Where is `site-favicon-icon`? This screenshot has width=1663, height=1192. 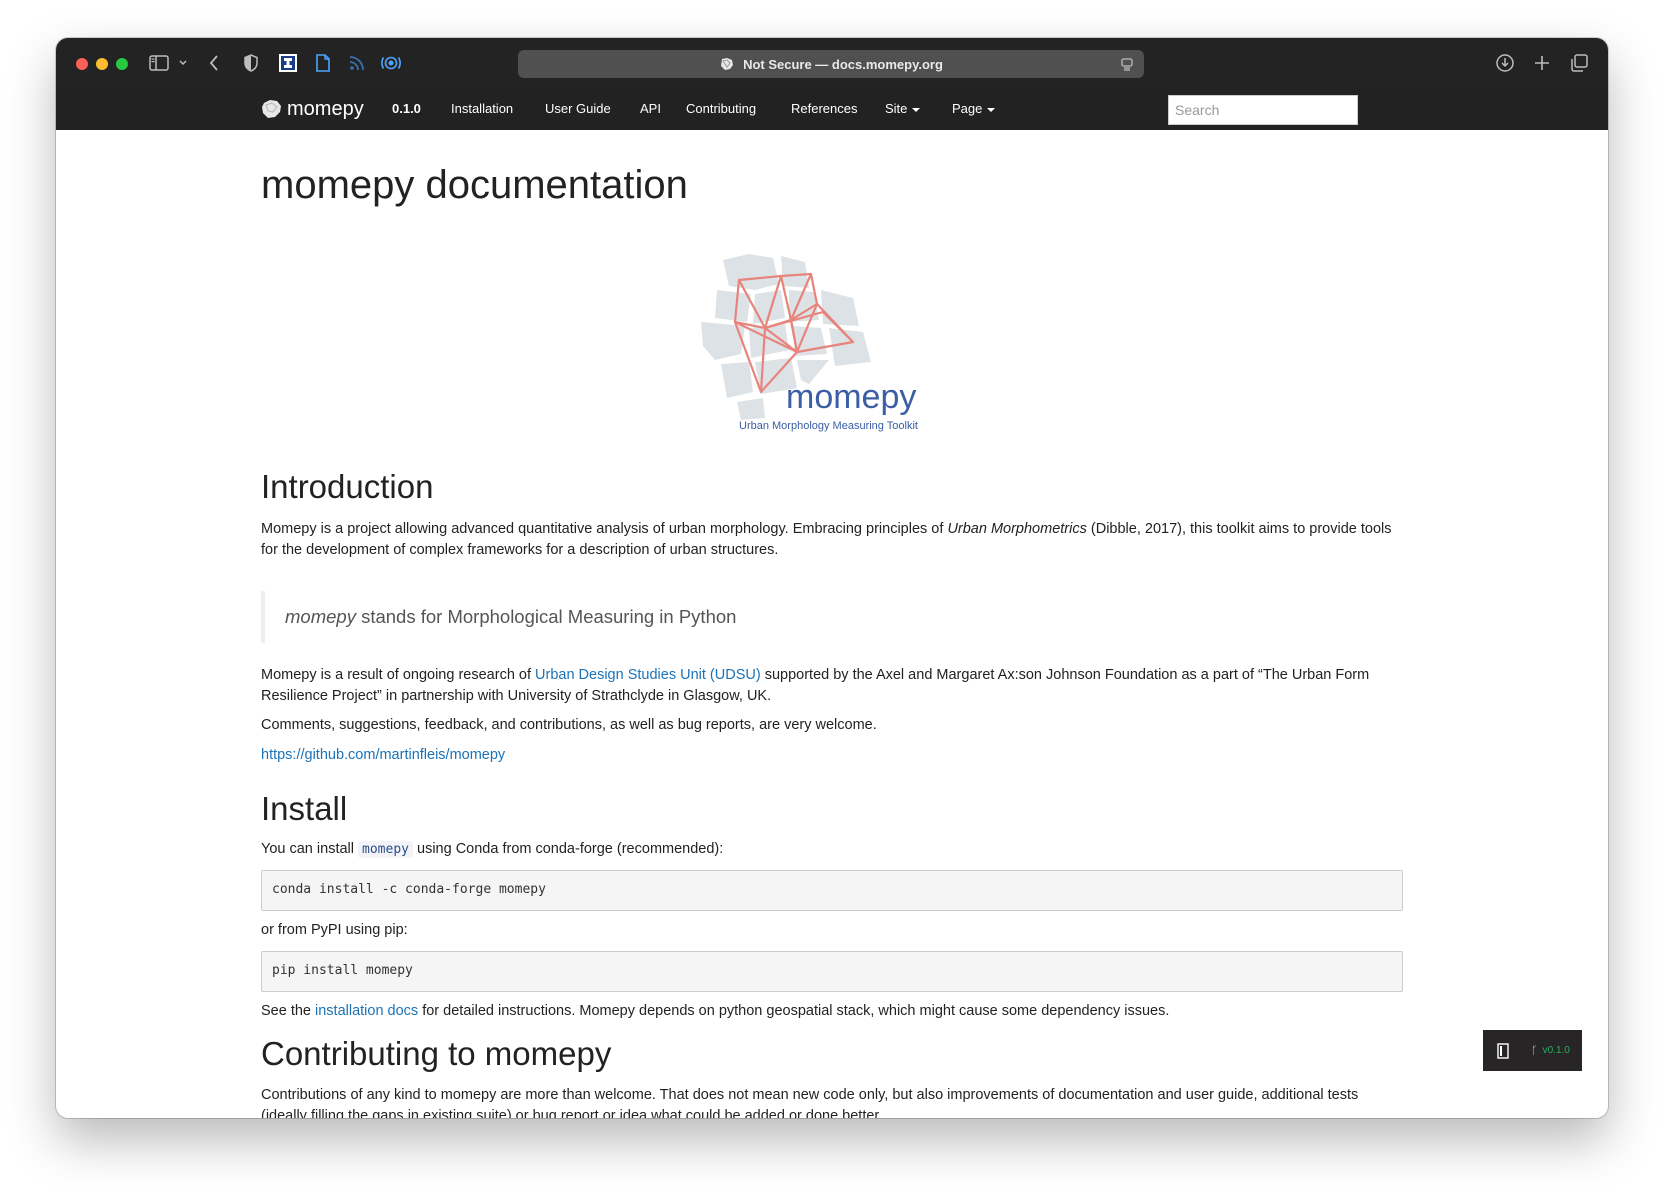 site-favicon-icon is located at coordinates (727, 64).